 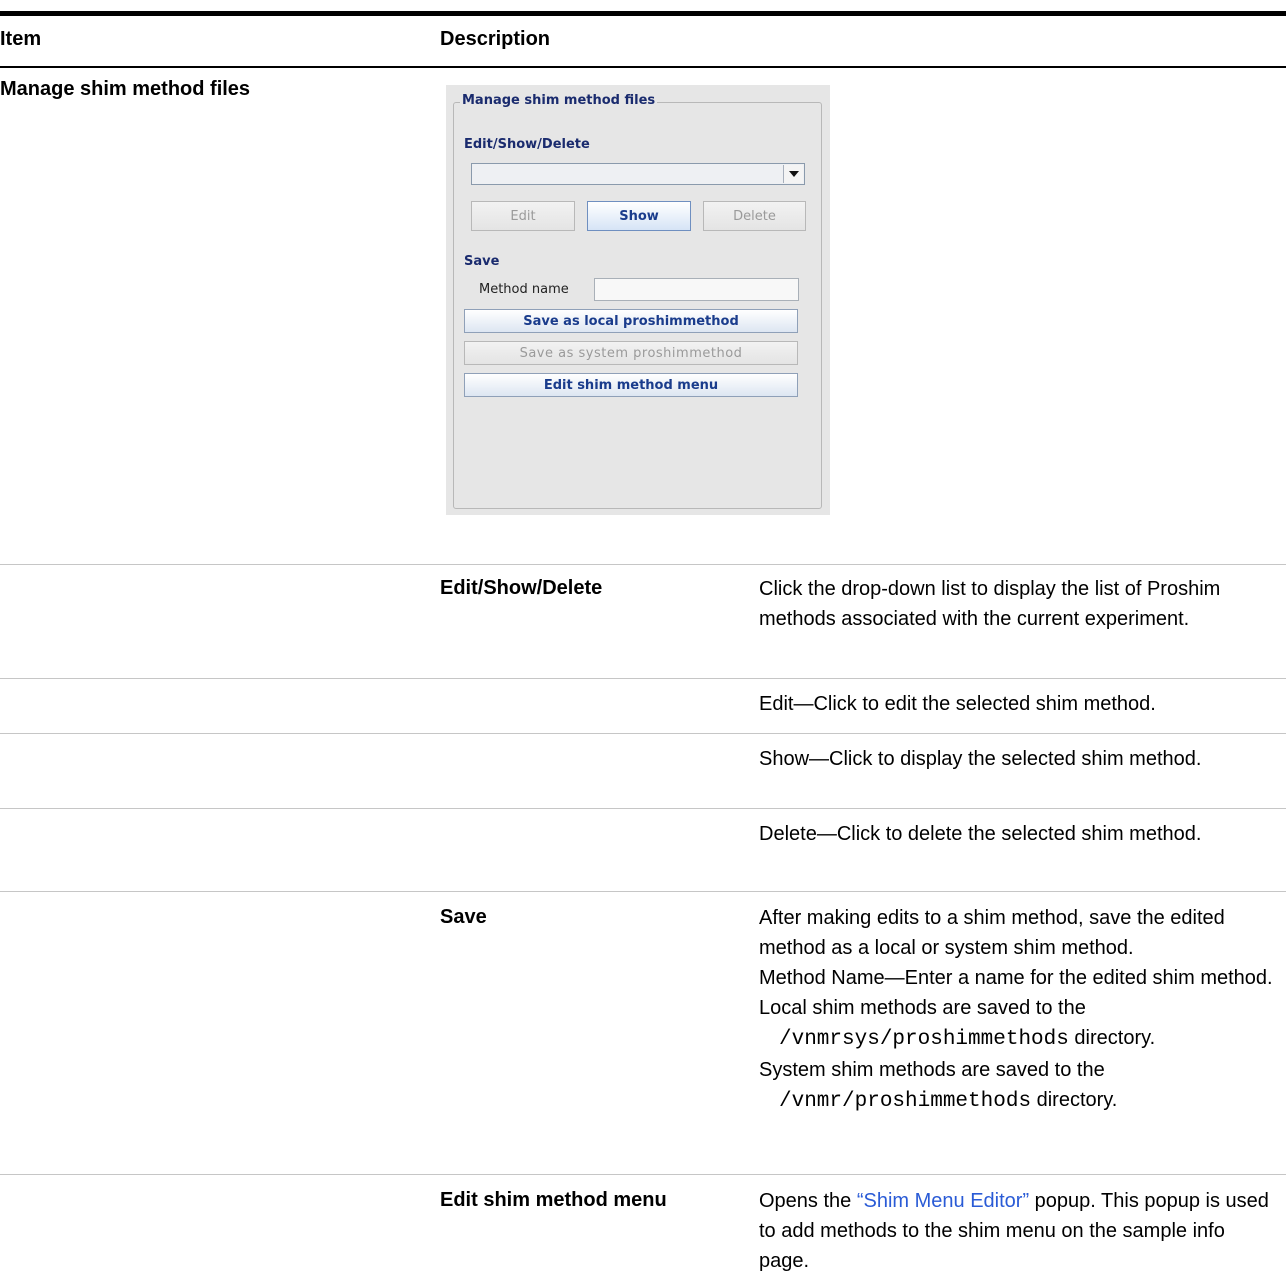 What do you see at coordinates (643, 67) in the screenshot?
I see `header-rule` at bounding box center [643, 67].